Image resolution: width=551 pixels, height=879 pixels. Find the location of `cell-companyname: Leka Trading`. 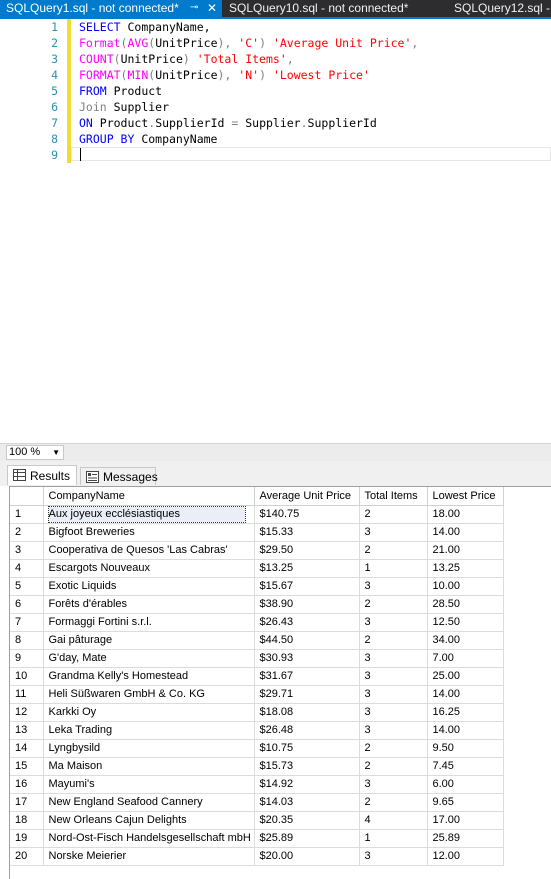

cell-companyname: Leka Trading is located at coordinates (149, 730).